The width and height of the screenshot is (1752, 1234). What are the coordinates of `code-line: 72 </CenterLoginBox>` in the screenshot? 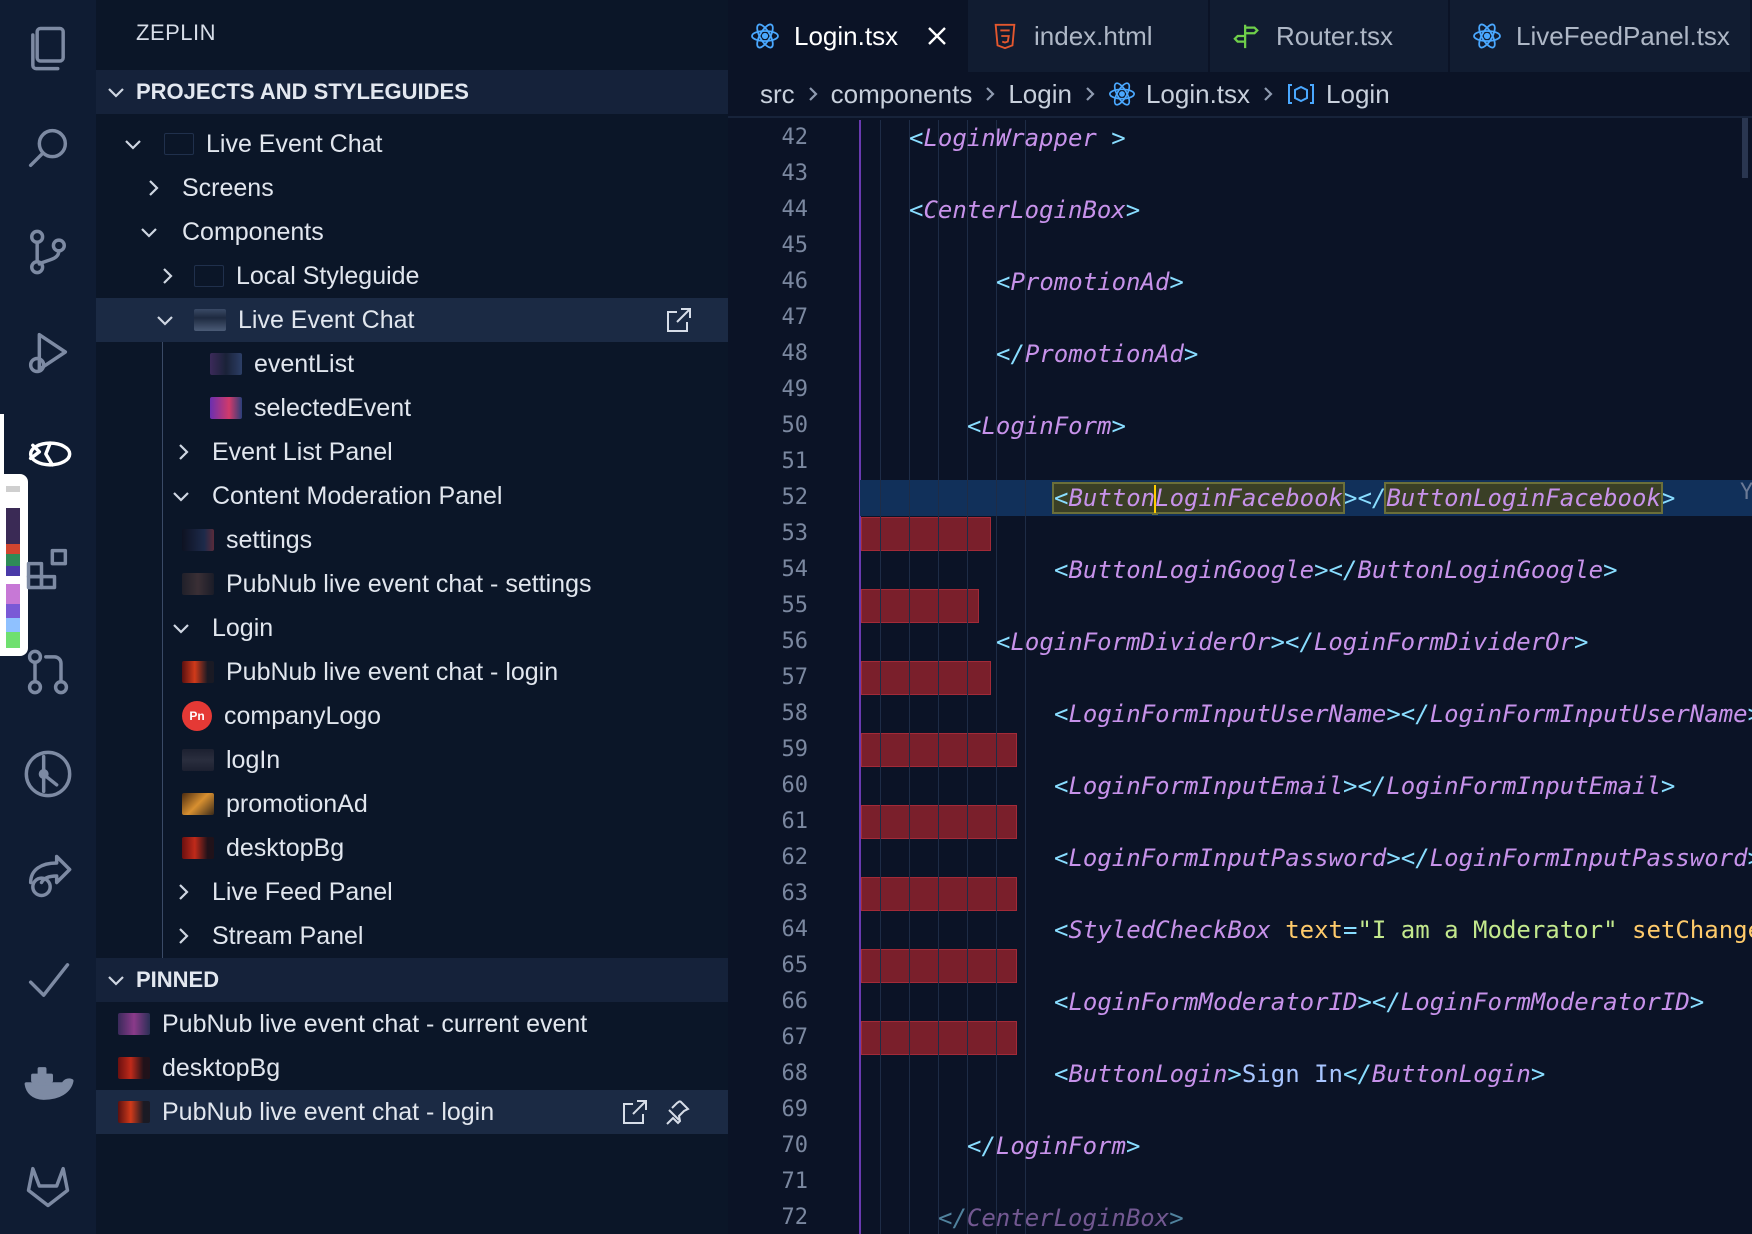 It's located at (1240, 1217).